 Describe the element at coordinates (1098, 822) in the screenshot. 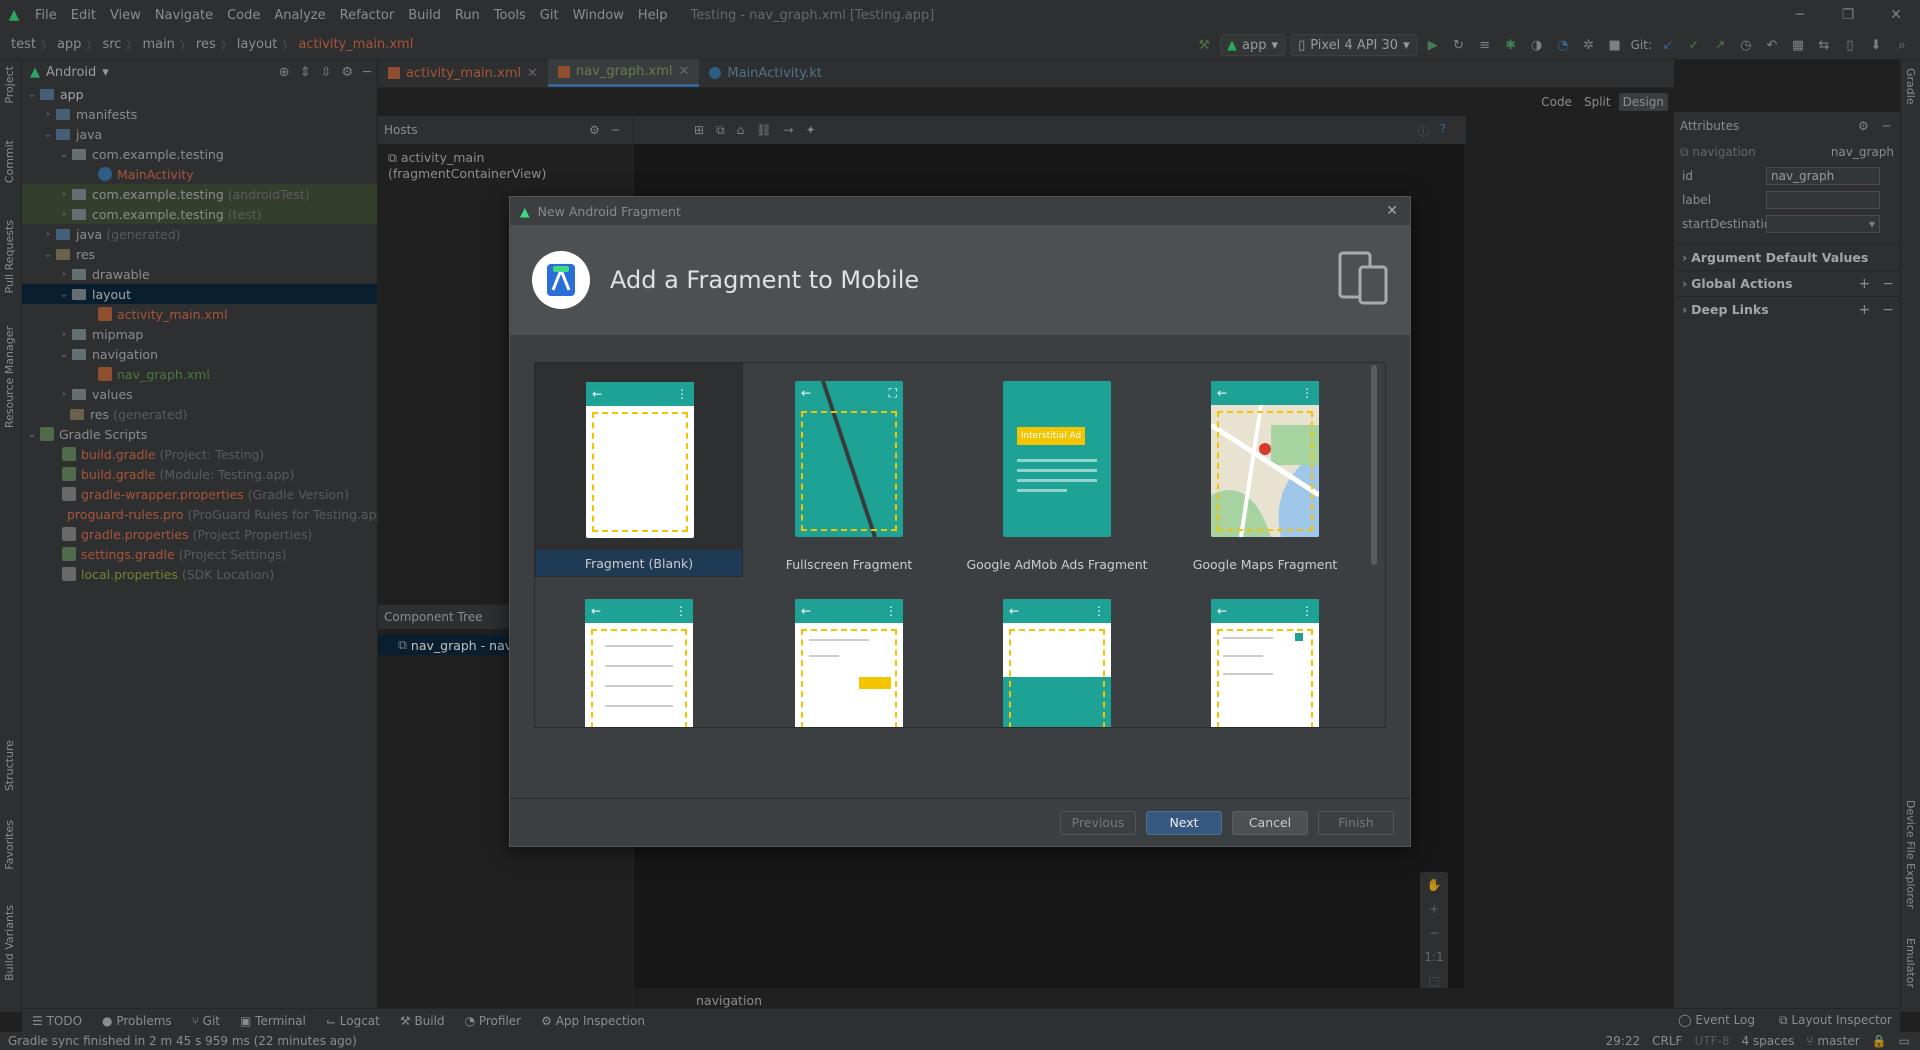

I see `previous-button: Previous` at that location.